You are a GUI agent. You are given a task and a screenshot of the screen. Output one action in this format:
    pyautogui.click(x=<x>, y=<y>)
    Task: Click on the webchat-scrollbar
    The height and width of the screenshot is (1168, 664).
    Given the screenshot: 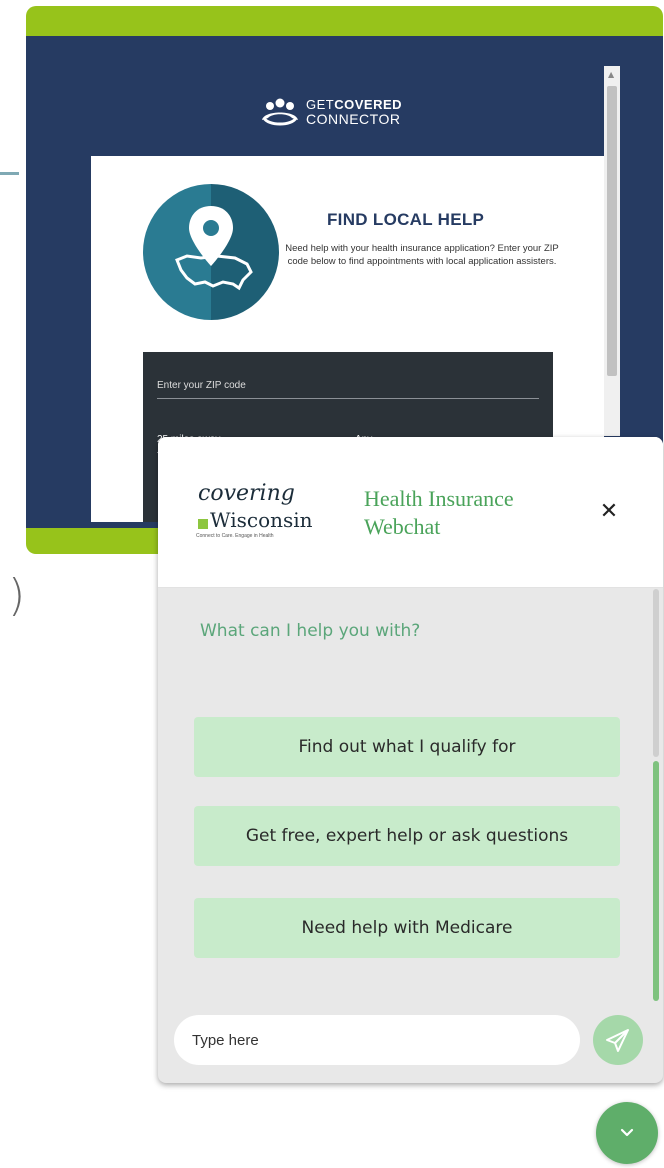 What is the action you would take?
    pyautogui.click(x=656, y=795)
    